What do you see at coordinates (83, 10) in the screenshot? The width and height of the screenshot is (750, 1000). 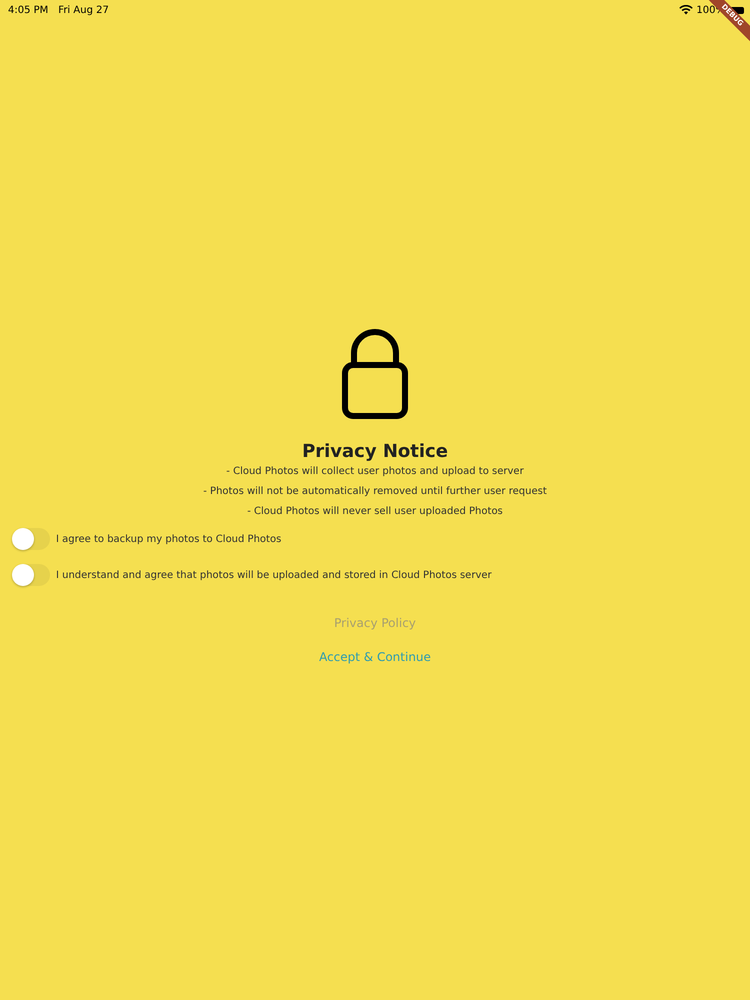 I see `status-date: Fri Aug 27` at bounding box center [83, 10].